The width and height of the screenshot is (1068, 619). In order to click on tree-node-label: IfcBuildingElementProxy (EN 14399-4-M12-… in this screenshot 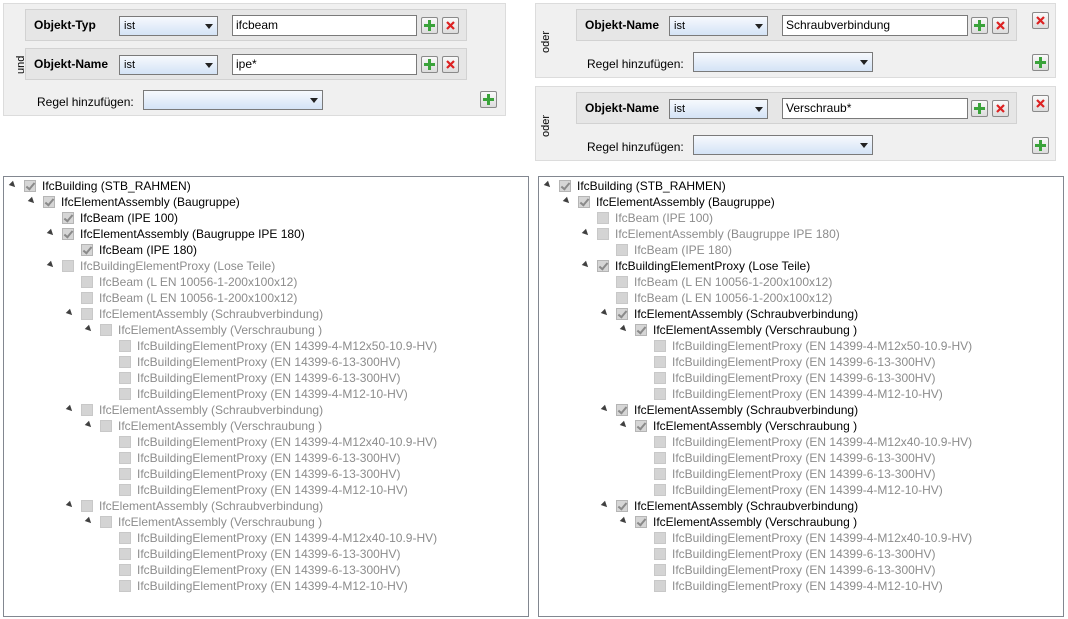, I will do `click(807, 586)`.